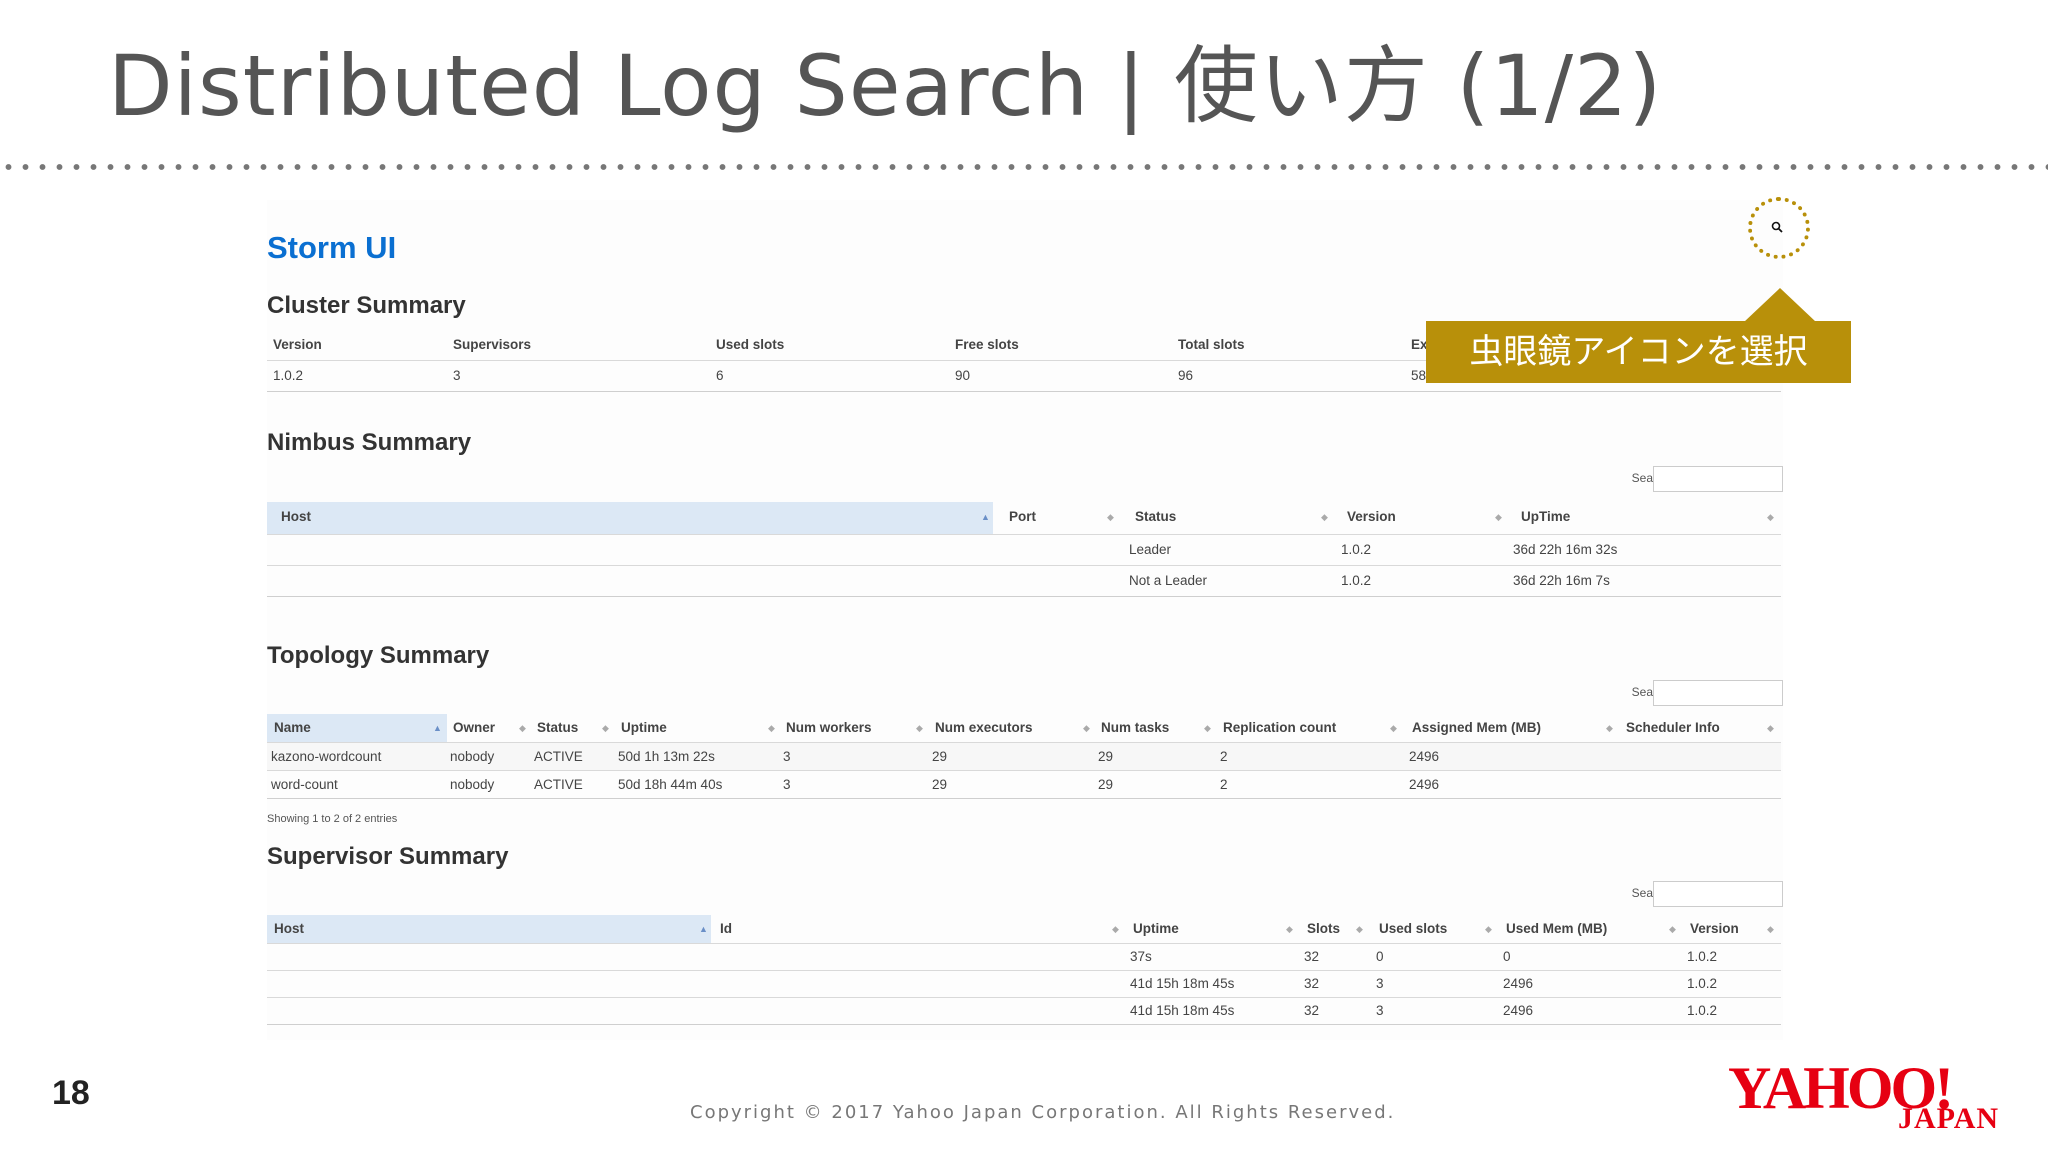  What do you see at coordinates (558, 784) in the screenshot?
I see `topology-status: ACTIVE` at bounding box center [558, 784].